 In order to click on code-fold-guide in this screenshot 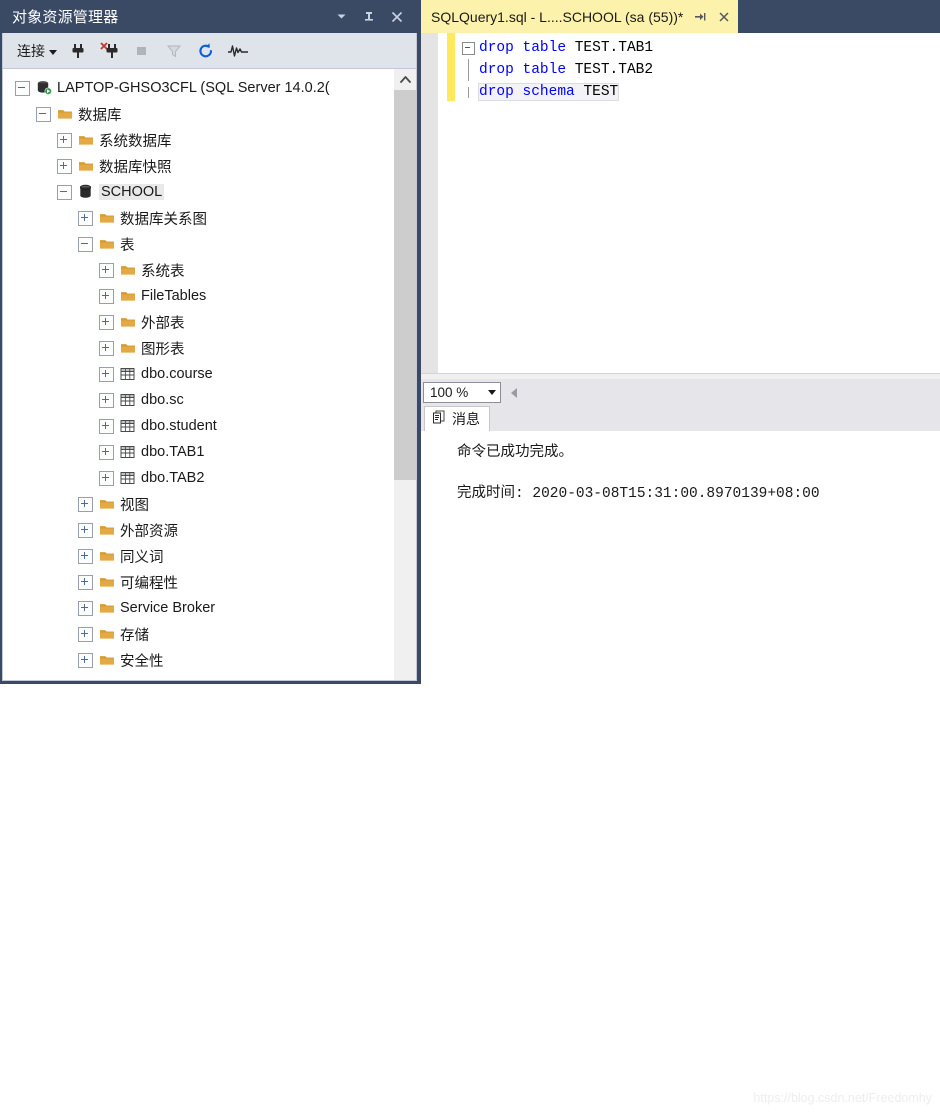, I will do `click(468, 92)`.